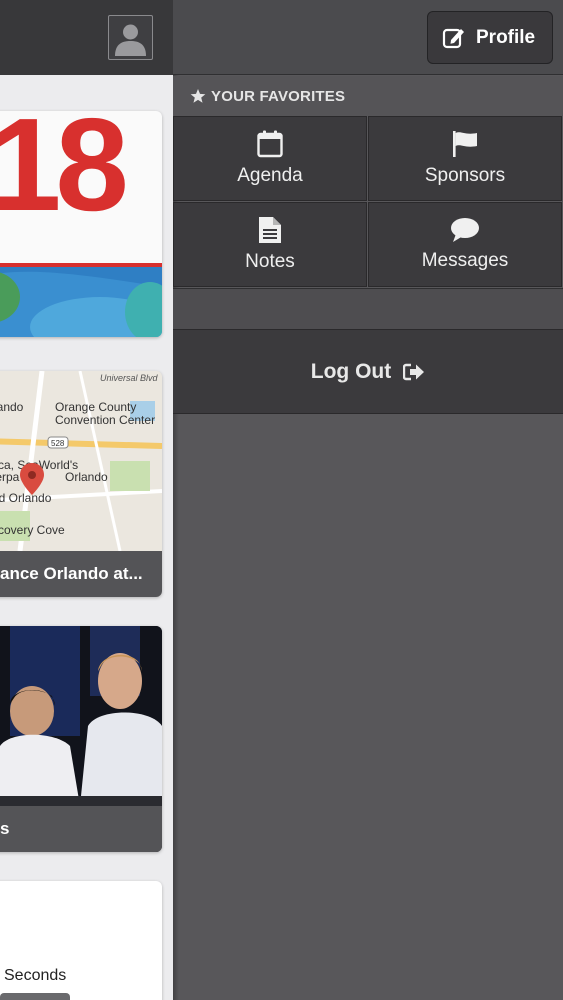  Describe the element at coordinates (32, 530) in the screenshot. I see `svg-text: scovery Cove` at that location.